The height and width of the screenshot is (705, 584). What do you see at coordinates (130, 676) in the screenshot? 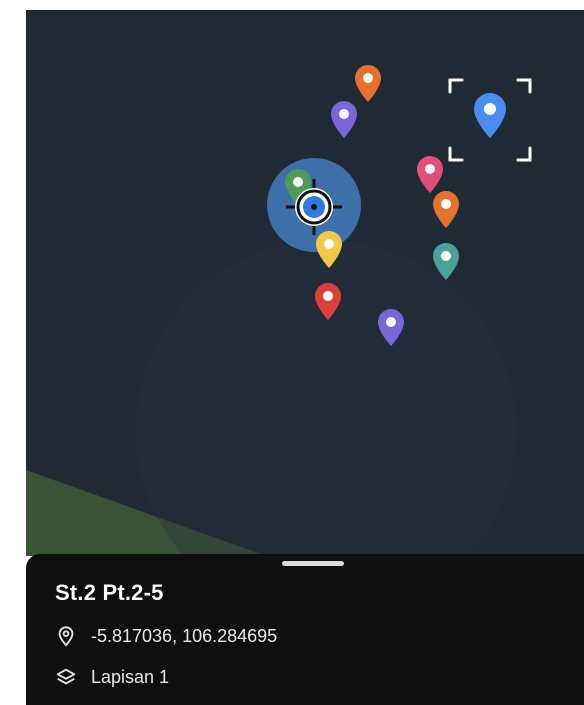
I see `layer-text: Lapisan 1` at bounding box center [130, 676].